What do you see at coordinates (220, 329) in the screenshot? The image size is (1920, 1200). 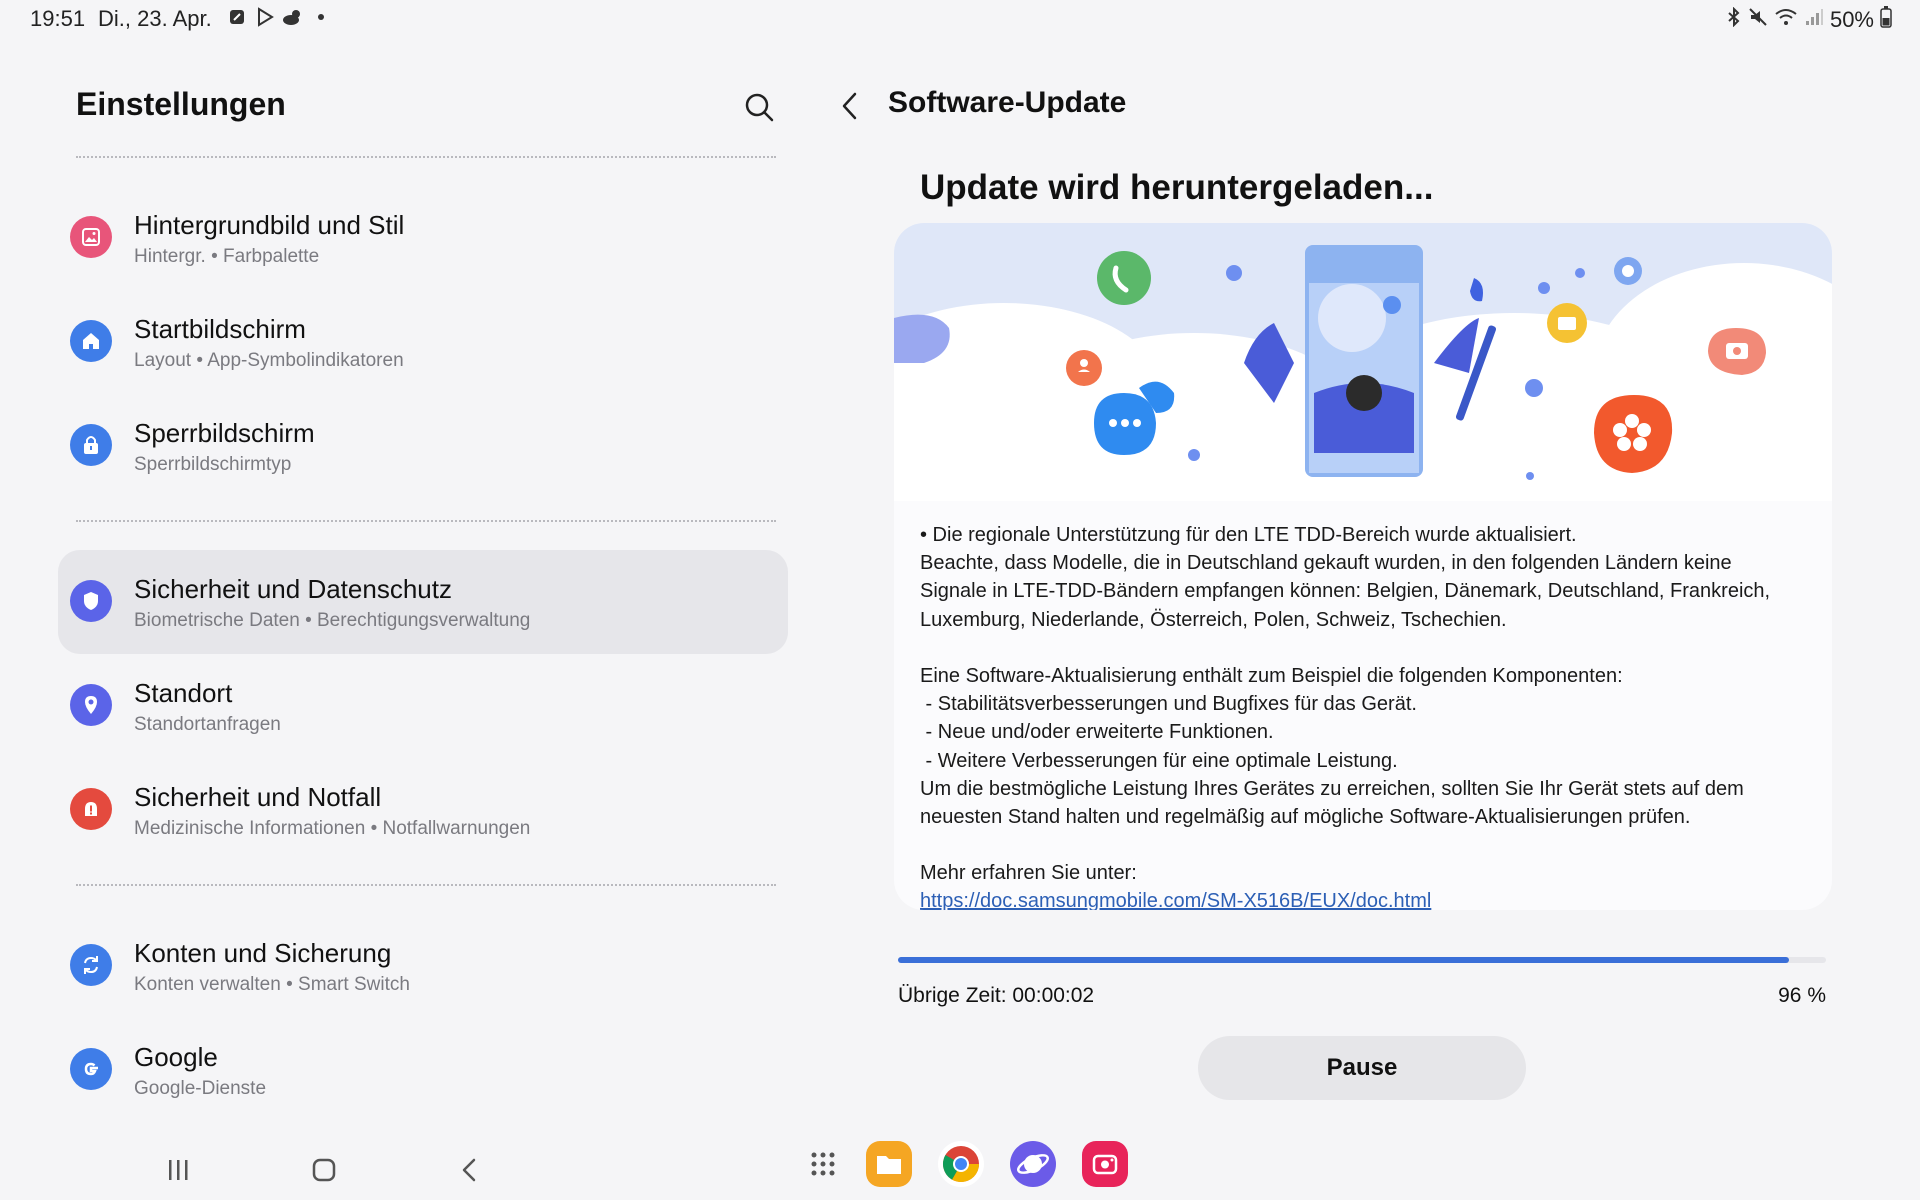 I see `settings-item-title: Startbildschirm` at bounding box center [220, 329].